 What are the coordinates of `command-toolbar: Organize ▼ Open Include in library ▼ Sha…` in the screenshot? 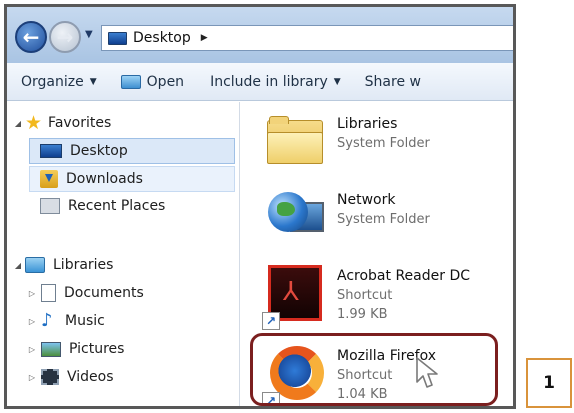 It's located at (260, 82).